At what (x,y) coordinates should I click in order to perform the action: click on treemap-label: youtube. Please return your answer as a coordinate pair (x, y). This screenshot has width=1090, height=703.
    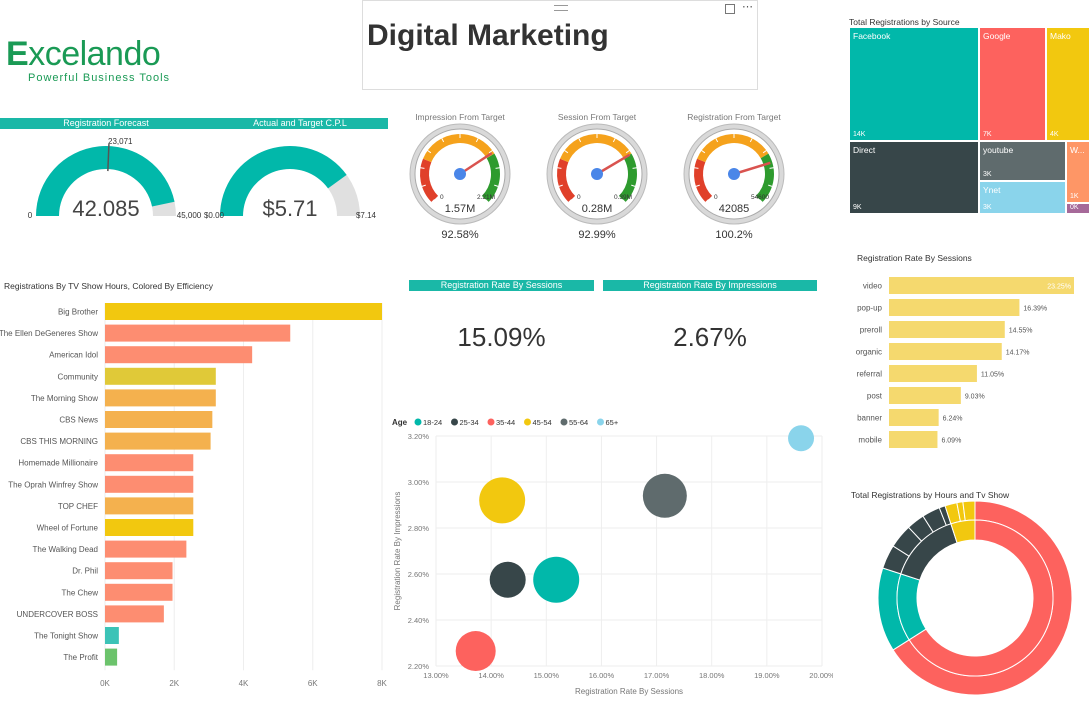
    Looking at the image, I should click on (998, 150).